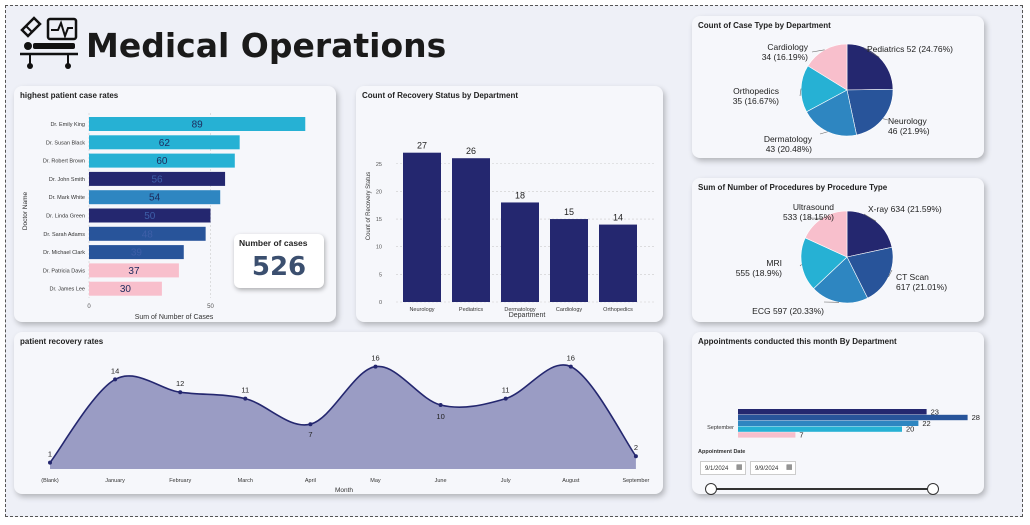 This screenshot has width=1030, height=525. Describe the element at coordinates (379, 192) in the screenshot. I see `y-tick-label: 20` at that location.